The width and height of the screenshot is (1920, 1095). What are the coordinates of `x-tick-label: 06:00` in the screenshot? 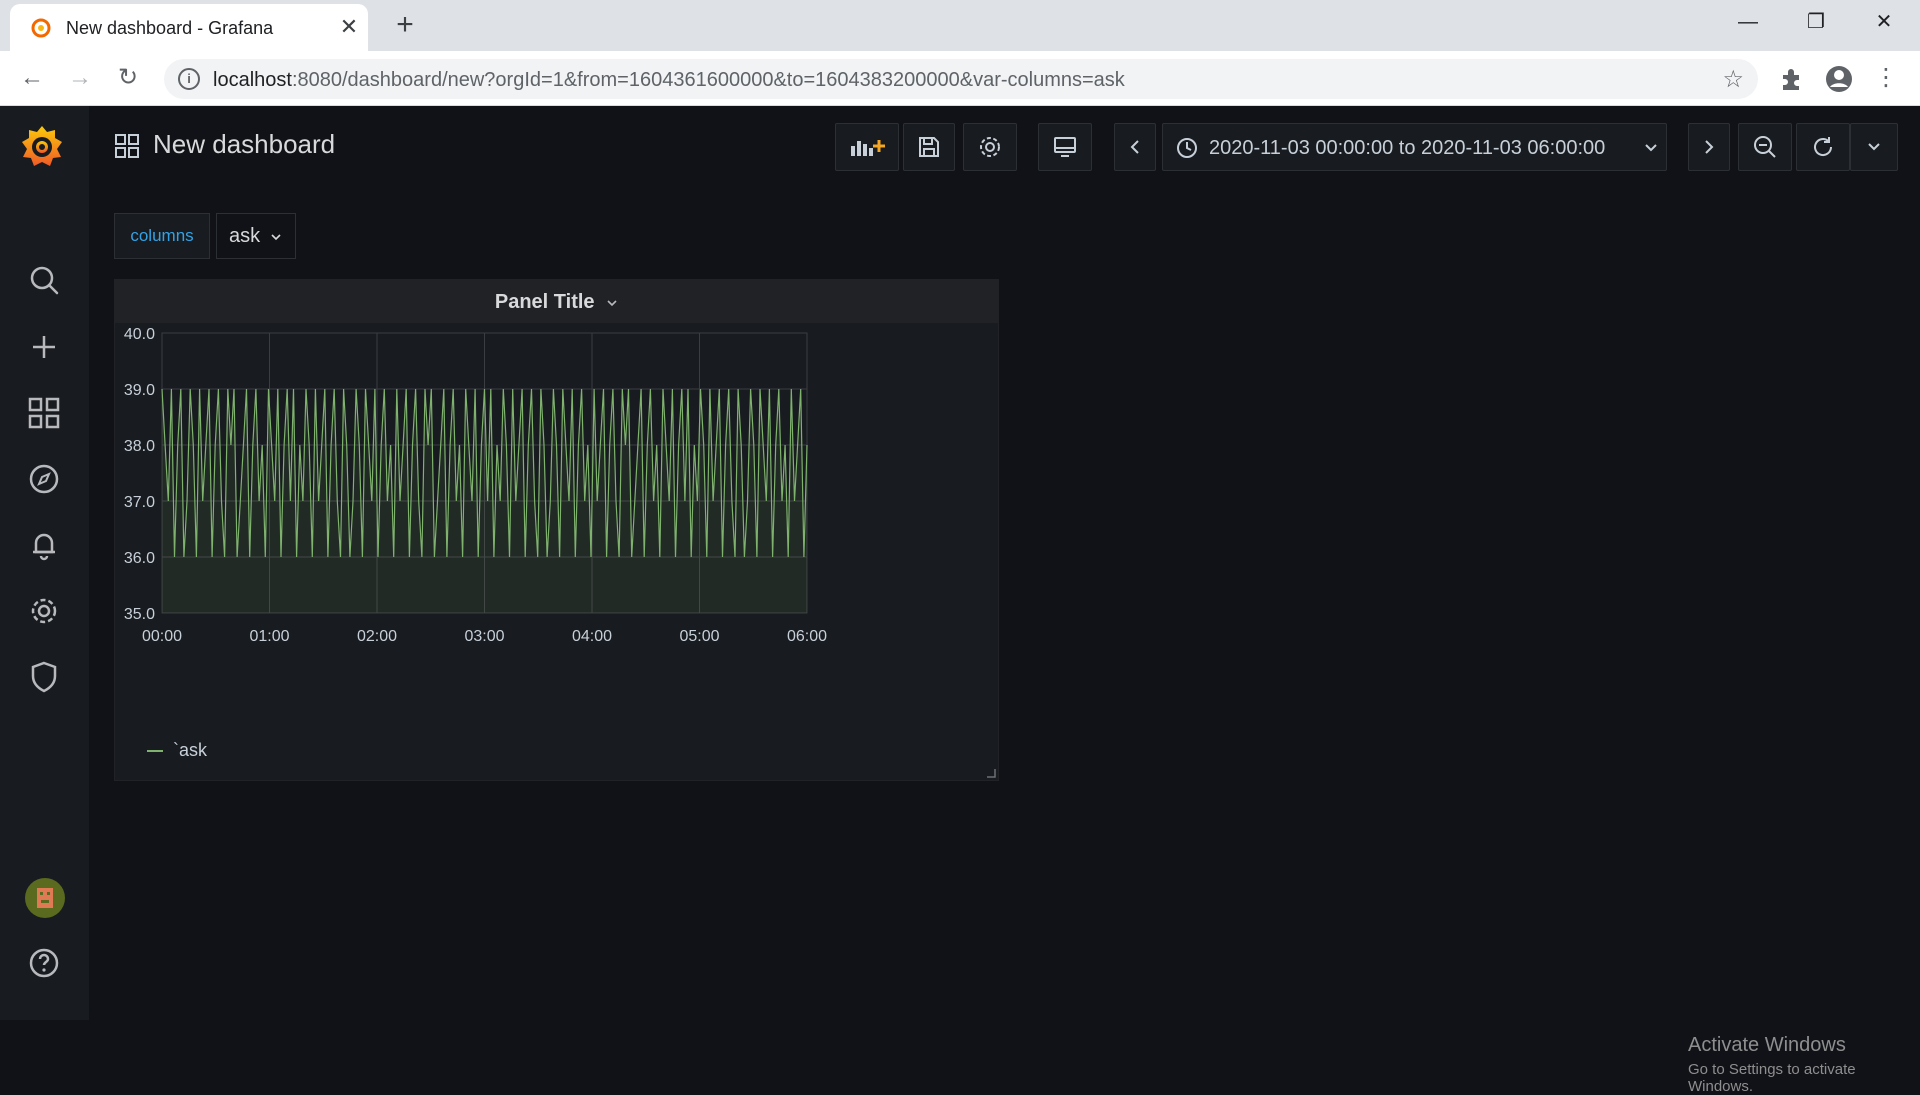 It's located at (807, 636).